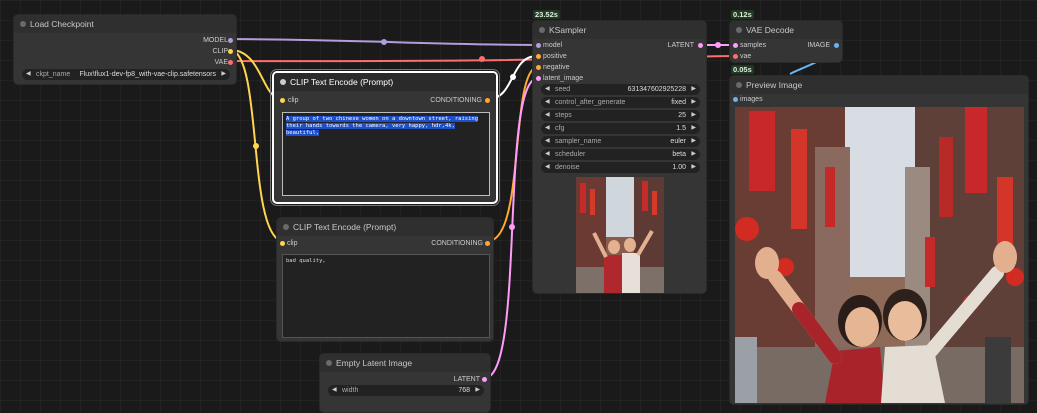 The image size is (1037, 413). I want to click on output-clip-port-icon, so click(230, 51).